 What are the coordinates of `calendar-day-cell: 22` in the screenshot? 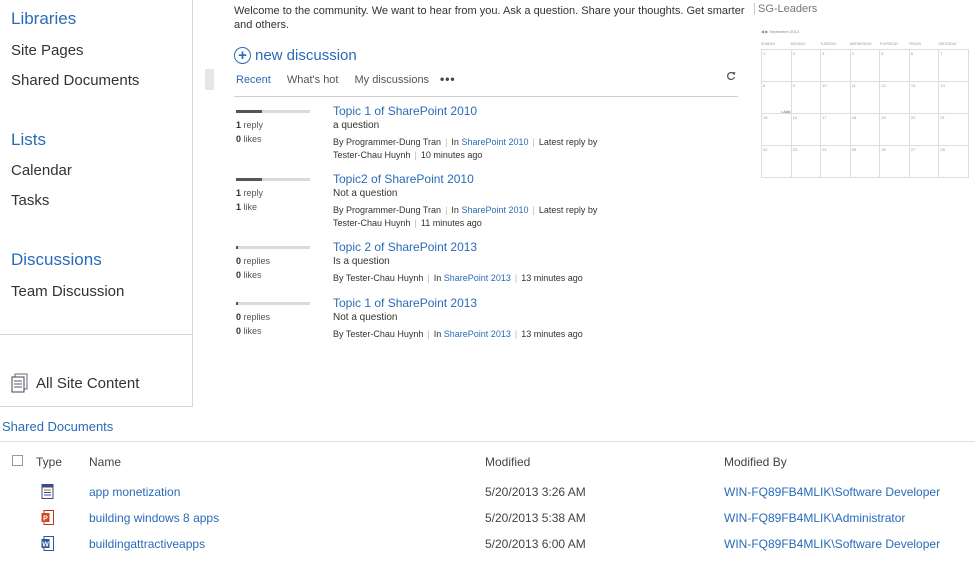 It's located at (777, 162).